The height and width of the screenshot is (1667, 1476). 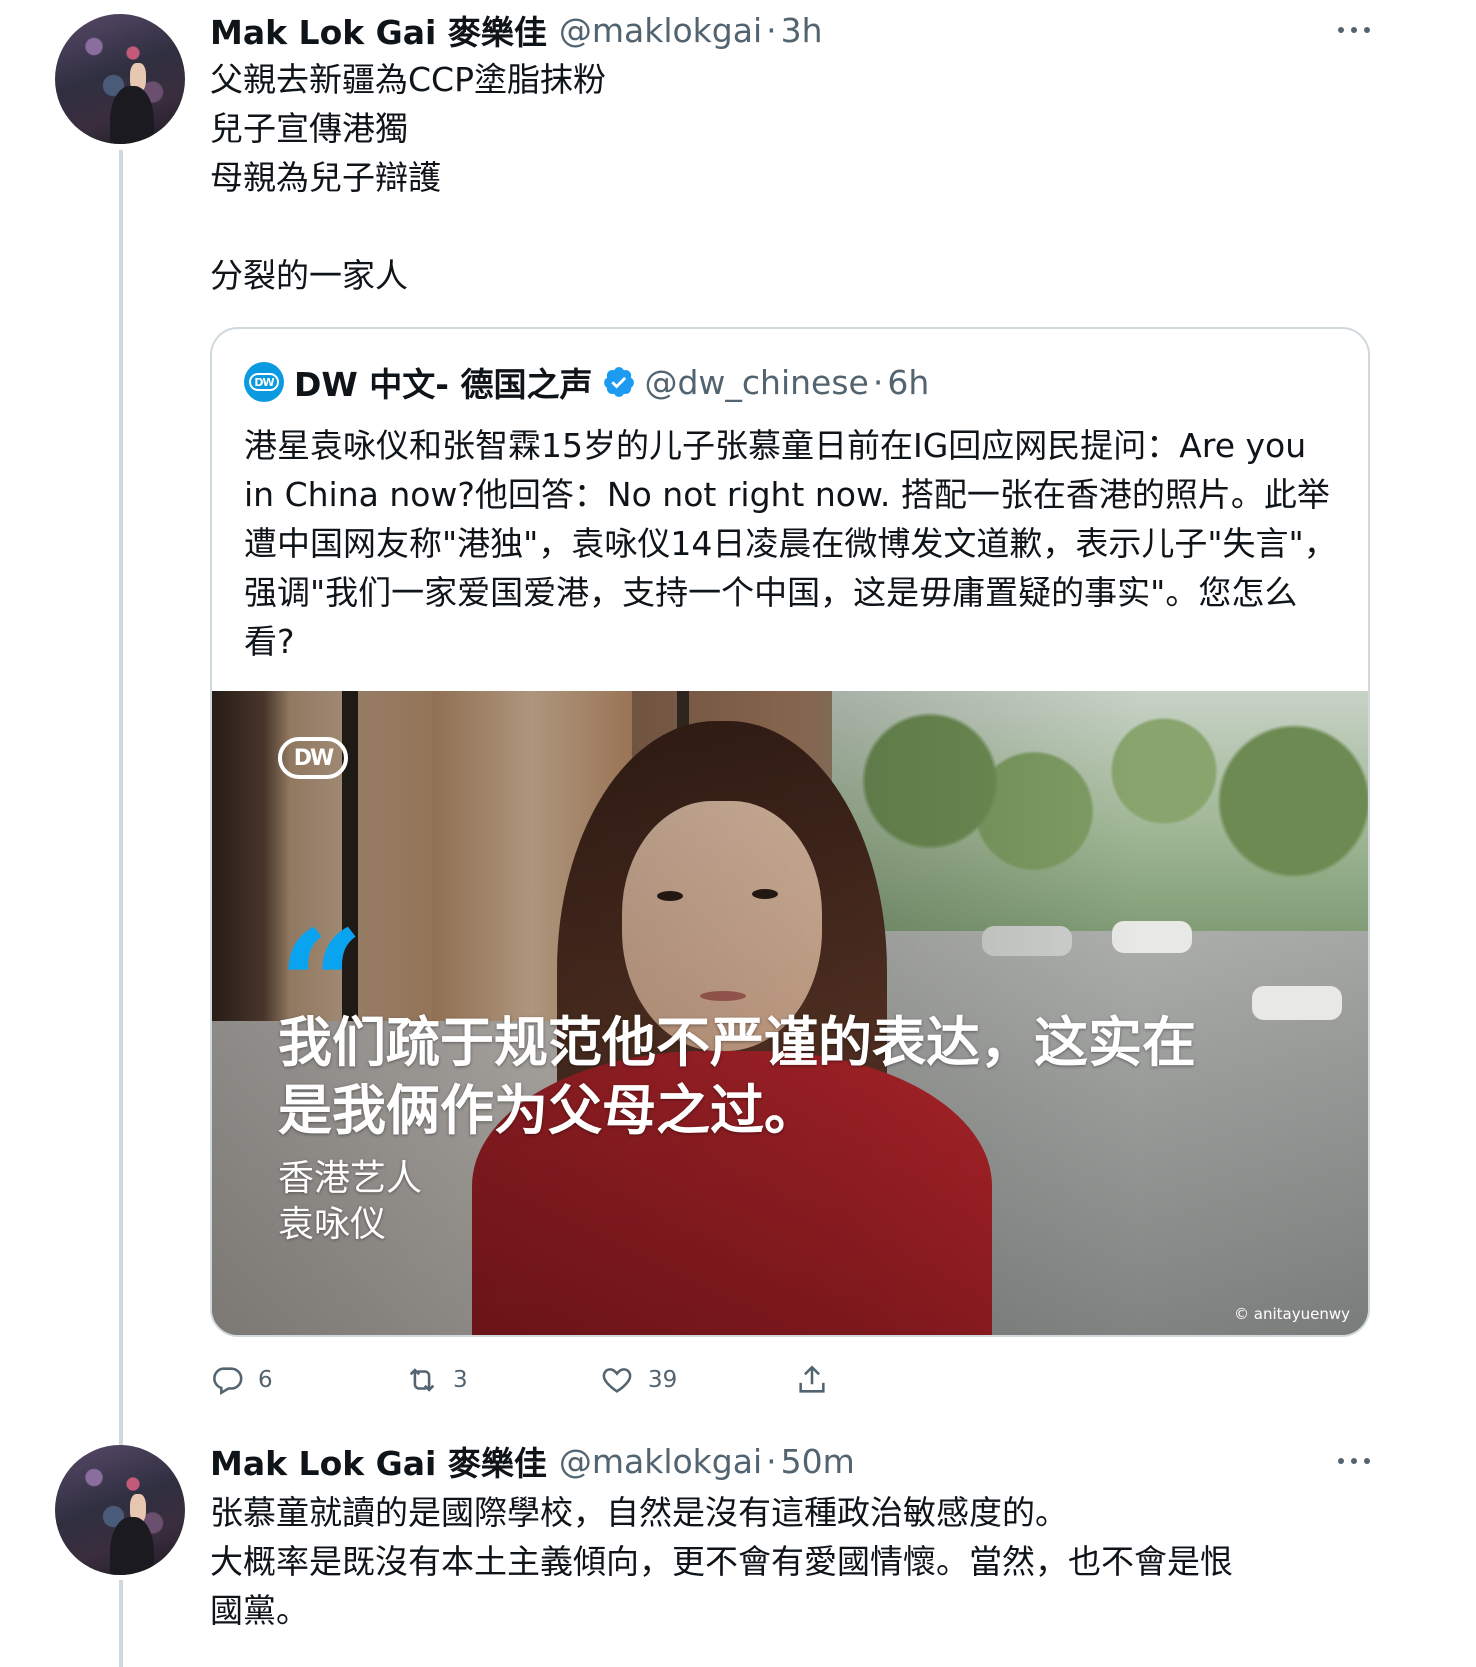 I want to click on timestamp: 50m, so click(x=818, y=1461).